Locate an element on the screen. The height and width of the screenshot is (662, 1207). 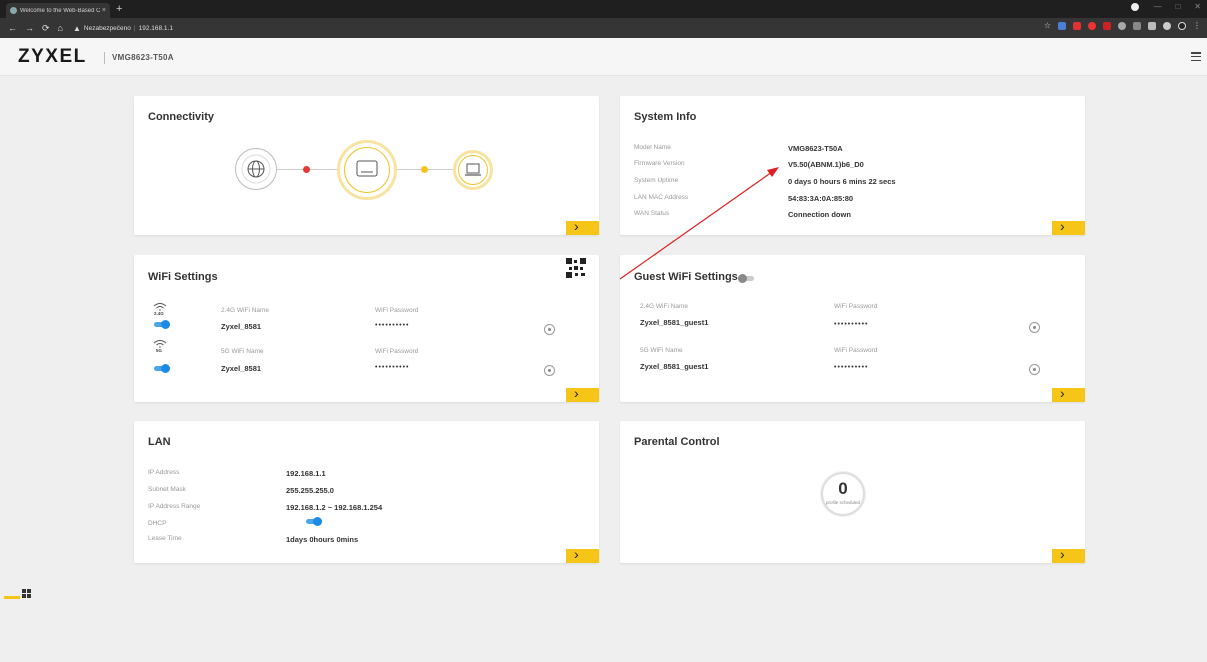
client-node is located at coordinates (473, 170).